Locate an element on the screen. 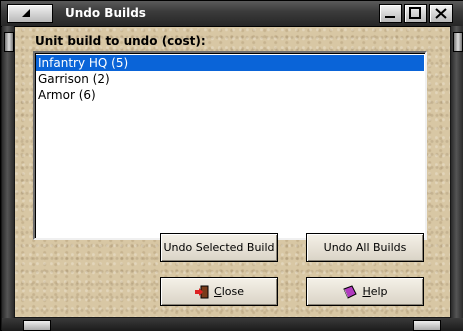  undo-selected-build-button: Undo Selected Build is located at coordinates (219, 247).